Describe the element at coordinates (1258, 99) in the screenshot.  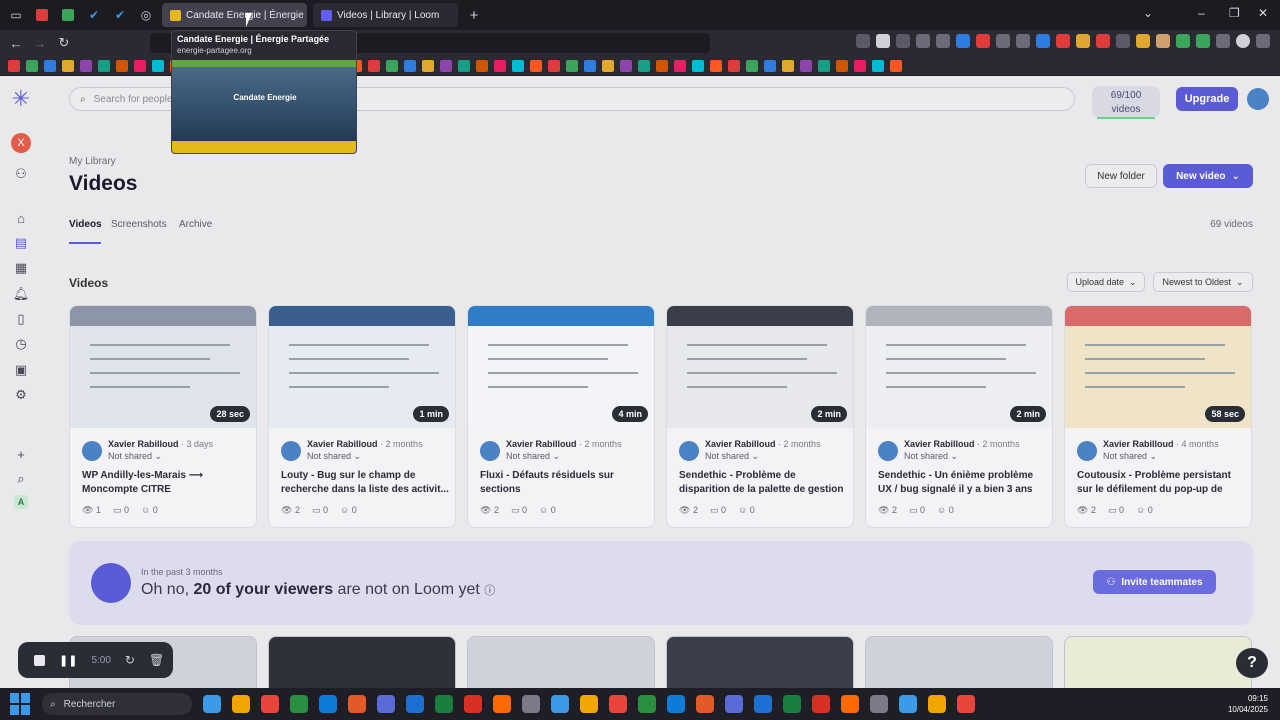
I see `user-avatar` at that location.